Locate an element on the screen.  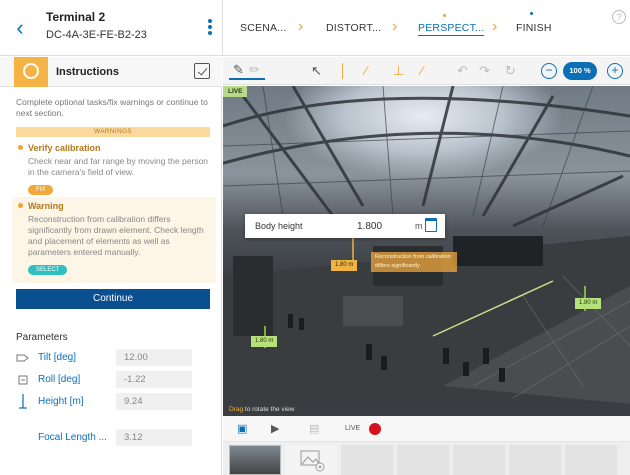
continue-button: Continue is located at coordinates (113, 299).